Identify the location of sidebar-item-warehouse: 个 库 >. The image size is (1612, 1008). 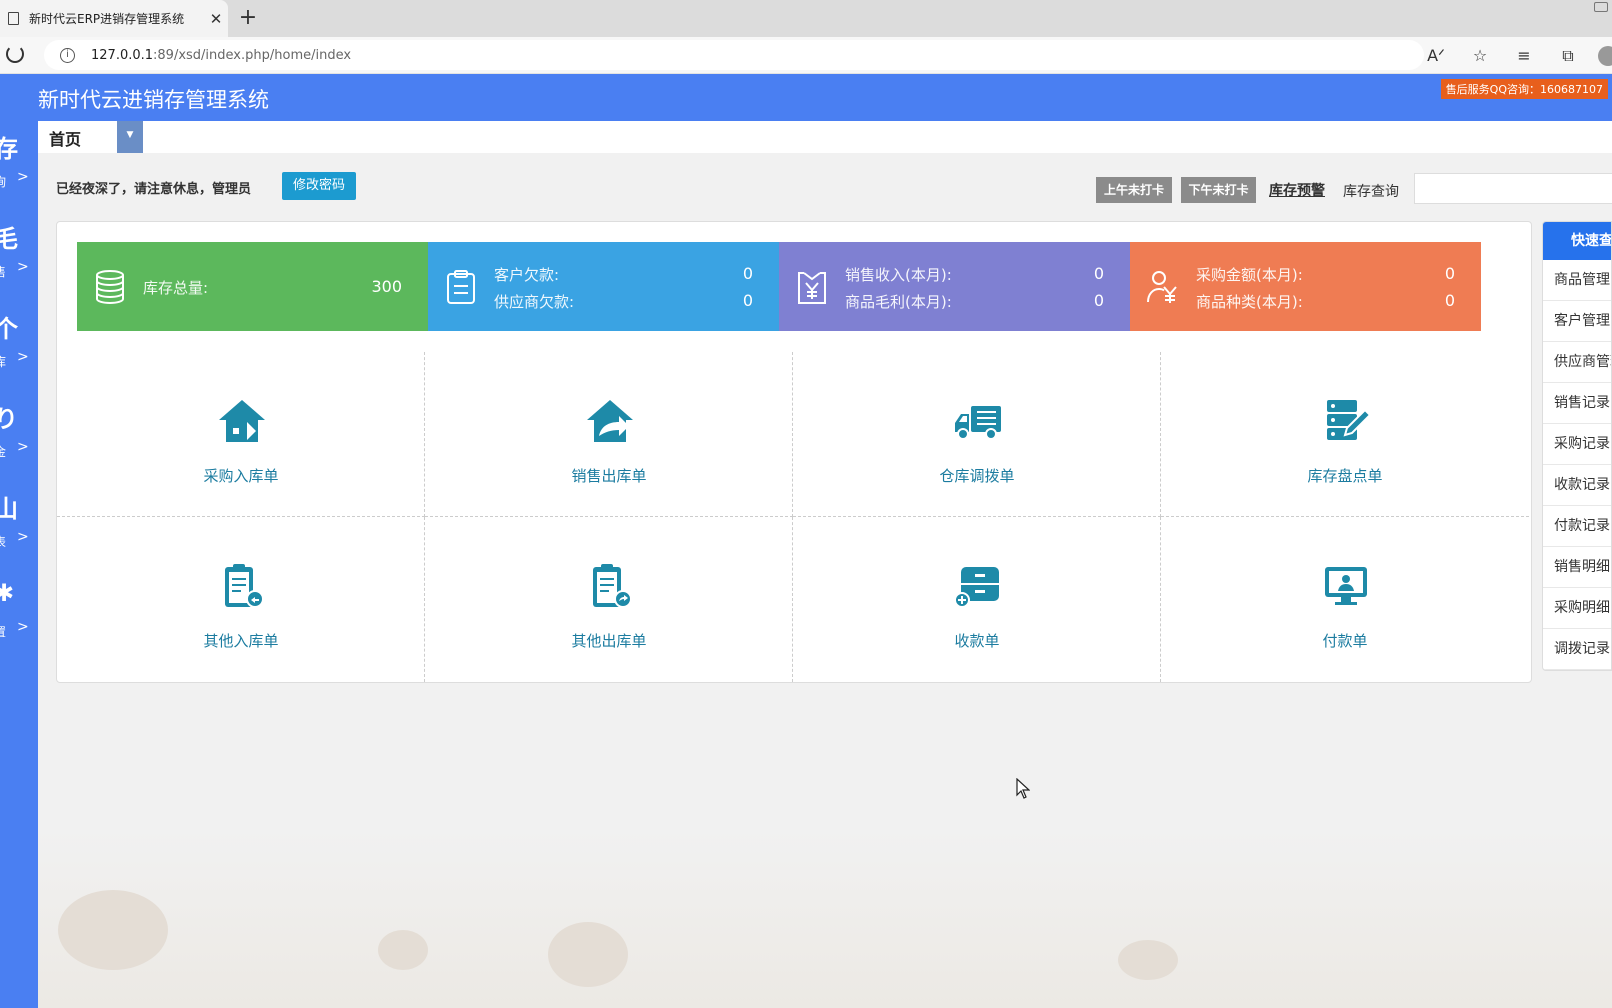
(19, 346).